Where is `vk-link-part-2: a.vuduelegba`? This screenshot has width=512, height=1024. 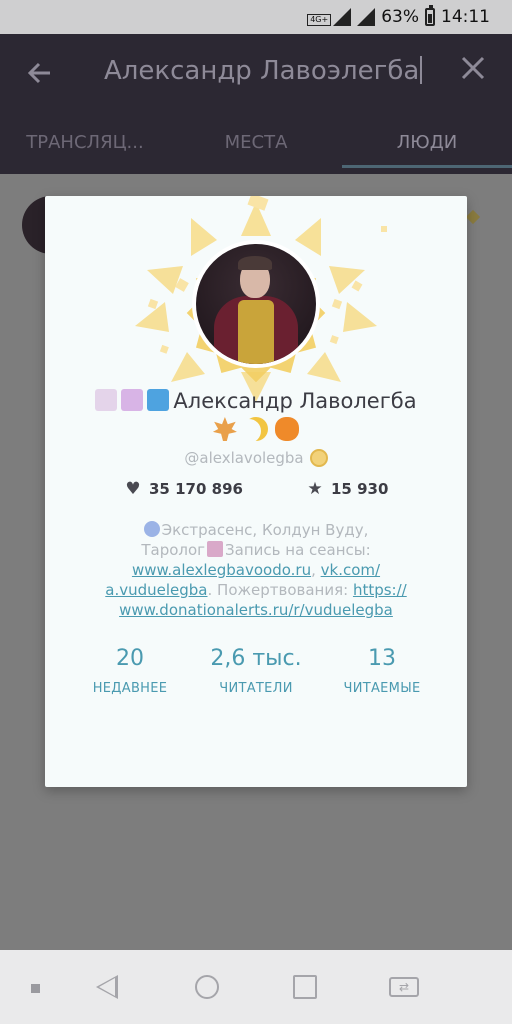
vk-link-part-2: a.vuduelegba is located at coordinates (156, 590).